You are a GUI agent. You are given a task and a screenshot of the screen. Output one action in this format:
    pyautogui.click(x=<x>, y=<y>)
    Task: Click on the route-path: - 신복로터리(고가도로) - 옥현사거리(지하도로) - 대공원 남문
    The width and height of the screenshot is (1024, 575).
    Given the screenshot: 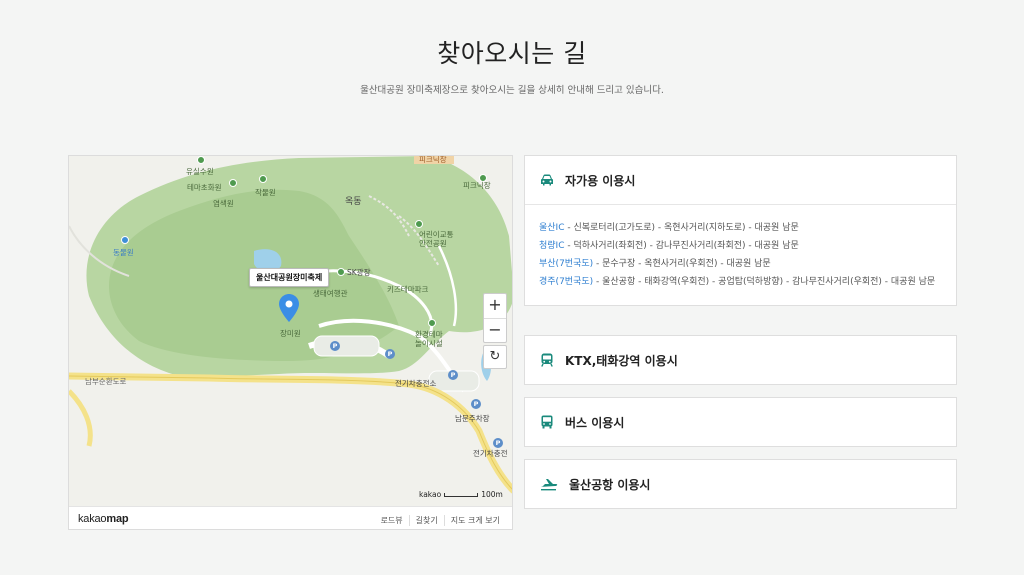 What is the action you would take?
    pyautogui.click(x=681, y=228)
    